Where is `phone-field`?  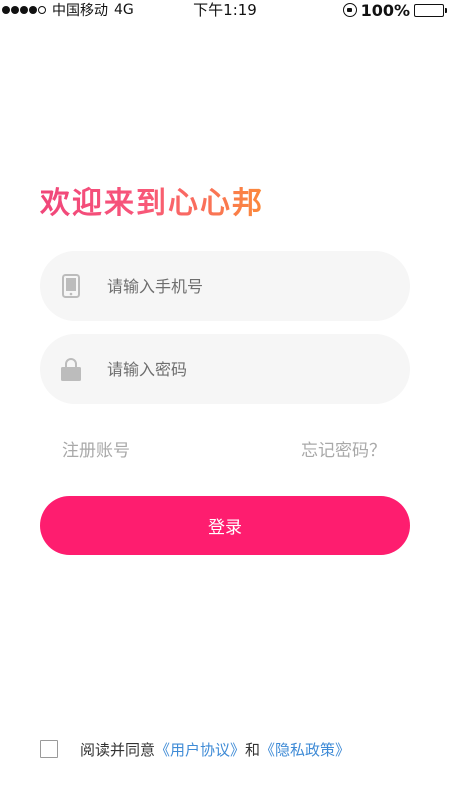 phone-field is located at coordinates (225, 286).